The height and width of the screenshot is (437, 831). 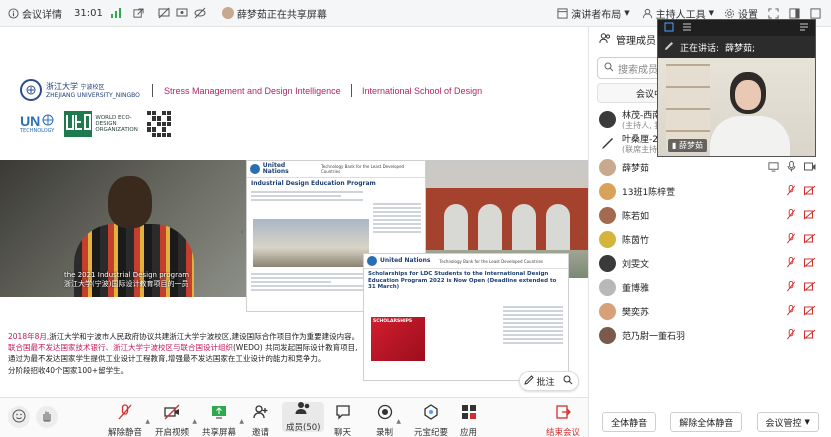 What do you see at coordinates (710, 239) in the screenshot?
I see `list-item: 陈茵竹` at bounding box center [710, 239].